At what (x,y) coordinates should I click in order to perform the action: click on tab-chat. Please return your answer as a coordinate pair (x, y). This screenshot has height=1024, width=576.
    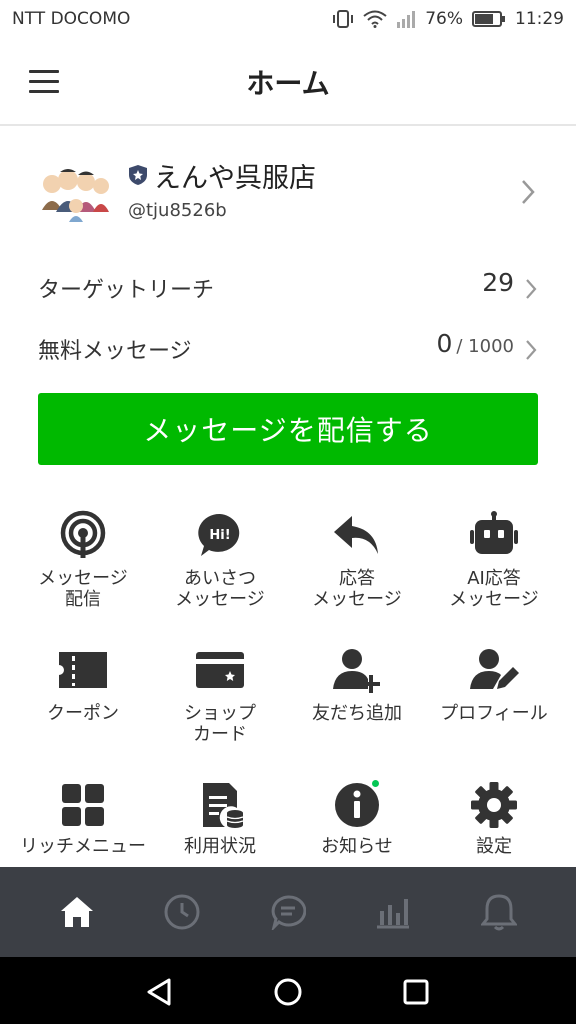
    Looking at the image, I should click on (288, 912).